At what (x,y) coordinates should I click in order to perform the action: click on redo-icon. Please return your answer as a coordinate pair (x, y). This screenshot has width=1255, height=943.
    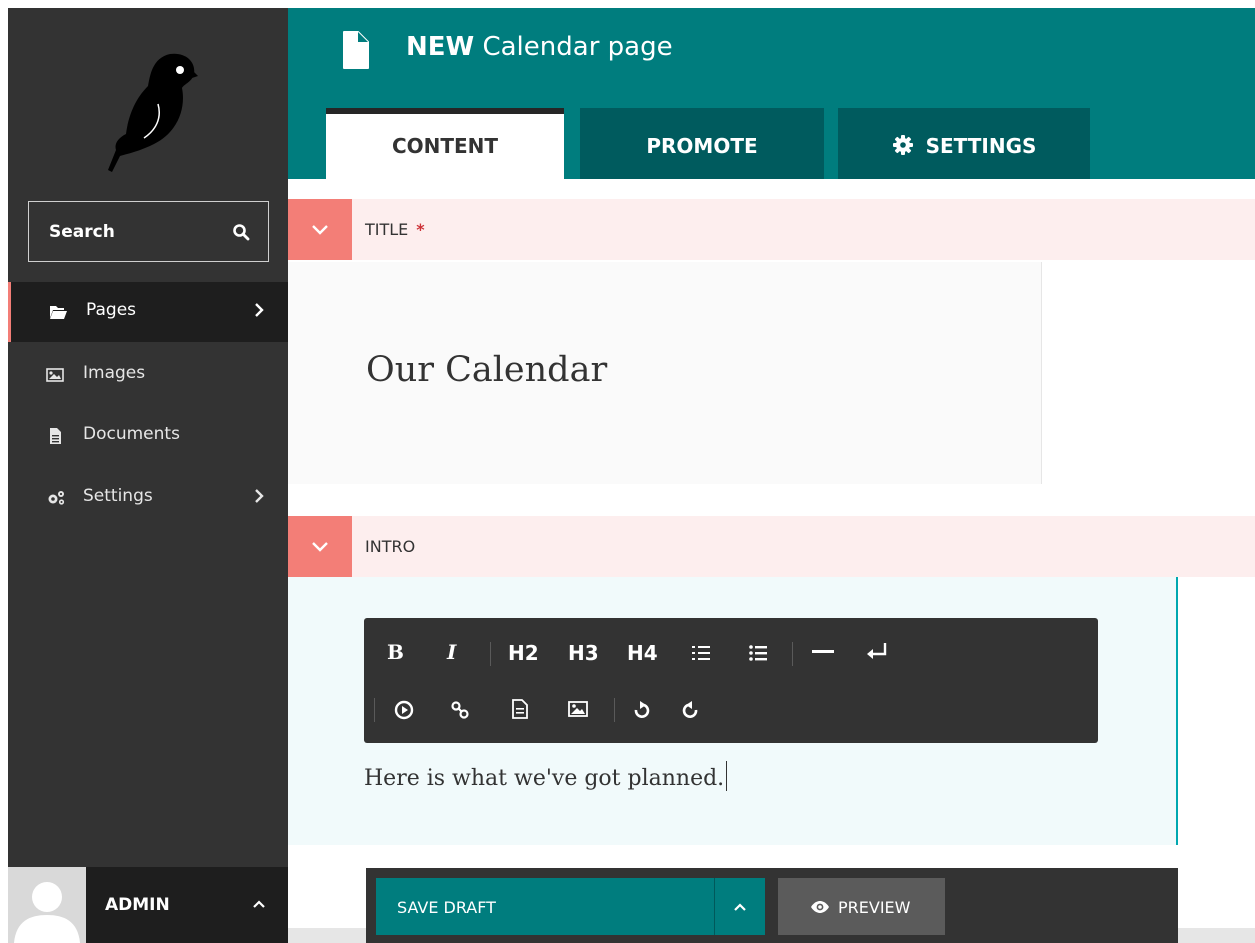
    Looking at the image, I should click on (691, 710).